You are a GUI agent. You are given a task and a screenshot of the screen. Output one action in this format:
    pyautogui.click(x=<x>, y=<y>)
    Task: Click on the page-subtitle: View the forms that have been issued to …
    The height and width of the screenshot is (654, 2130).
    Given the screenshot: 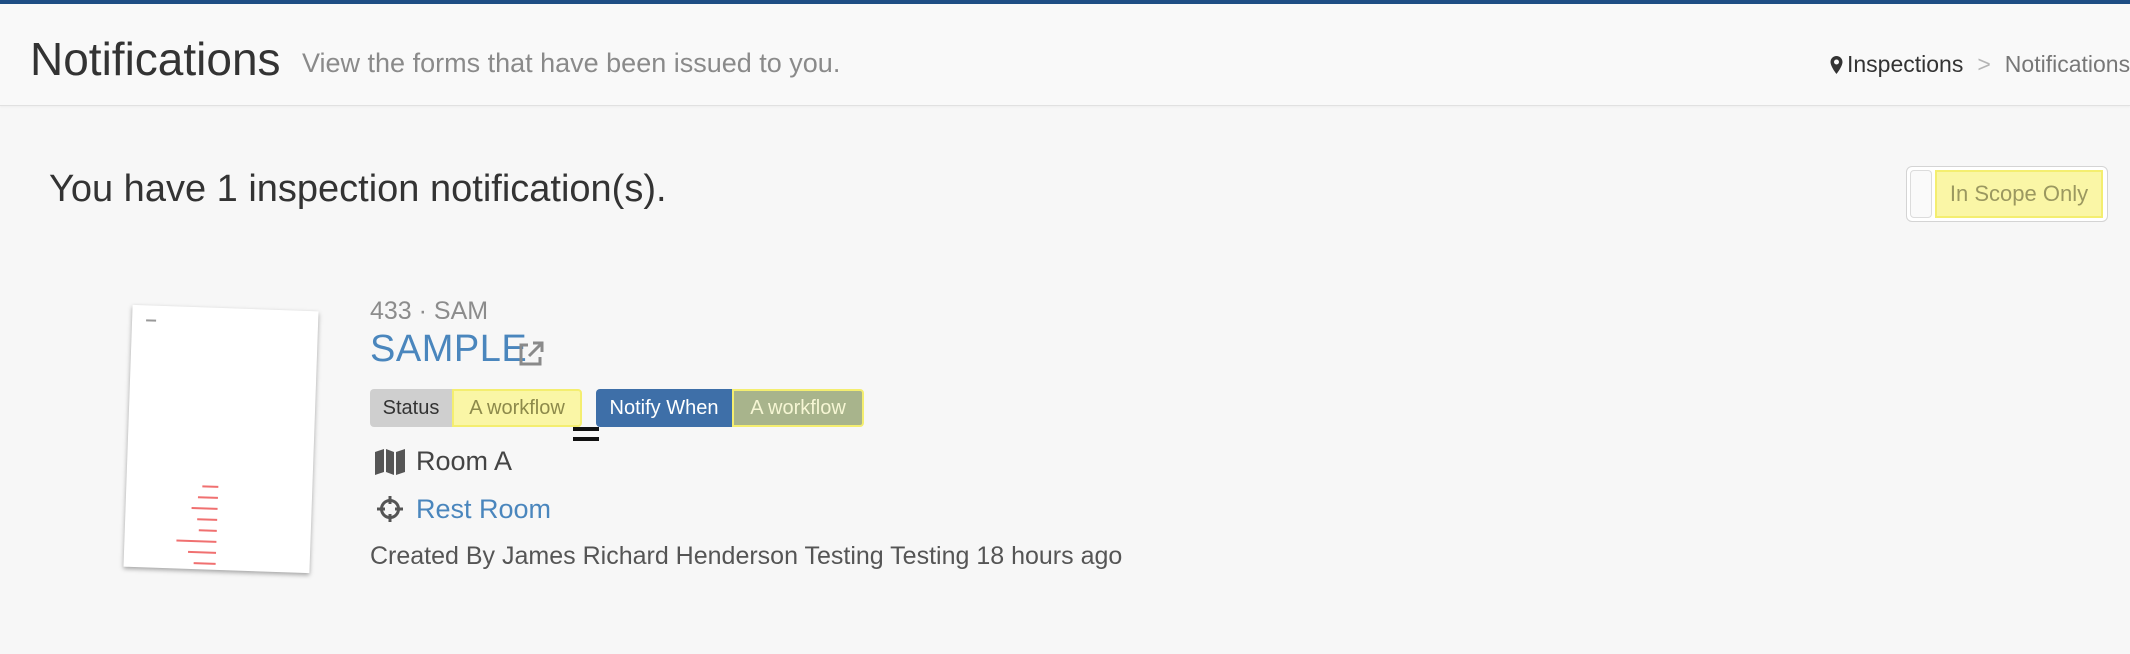 What is the action you would take?
    pyautogui.click(x=571, y=63)
    